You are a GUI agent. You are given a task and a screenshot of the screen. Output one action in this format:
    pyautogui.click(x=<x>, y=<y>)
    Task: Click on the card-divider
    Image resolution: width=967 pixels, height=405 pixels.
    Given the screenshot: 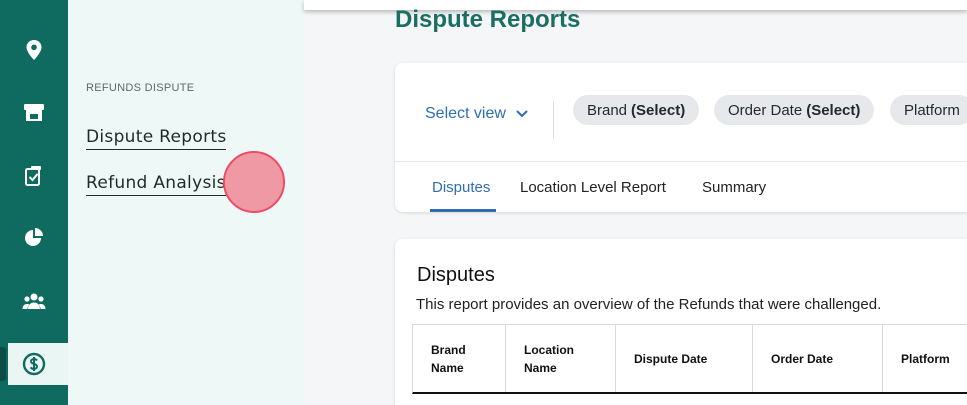 What is the action you would take?
    pyautogui.click(x=681, y=161)
    